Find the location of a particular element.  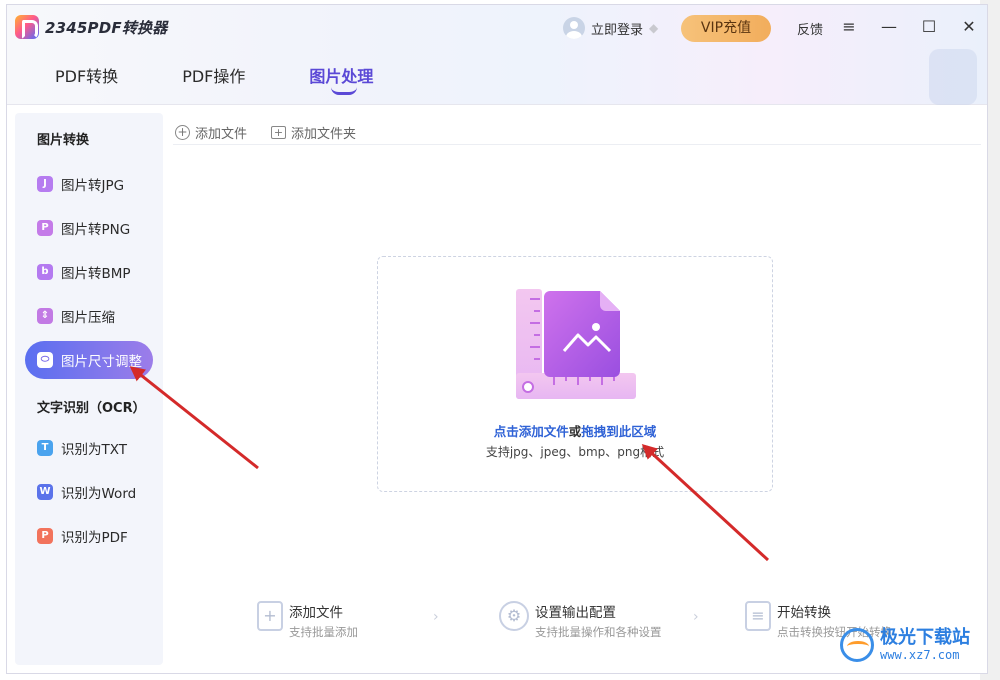

step-output-settings: ⚙ 设置输出配置 支持批量操作和各种设置 is located at coordinates (580, 620).